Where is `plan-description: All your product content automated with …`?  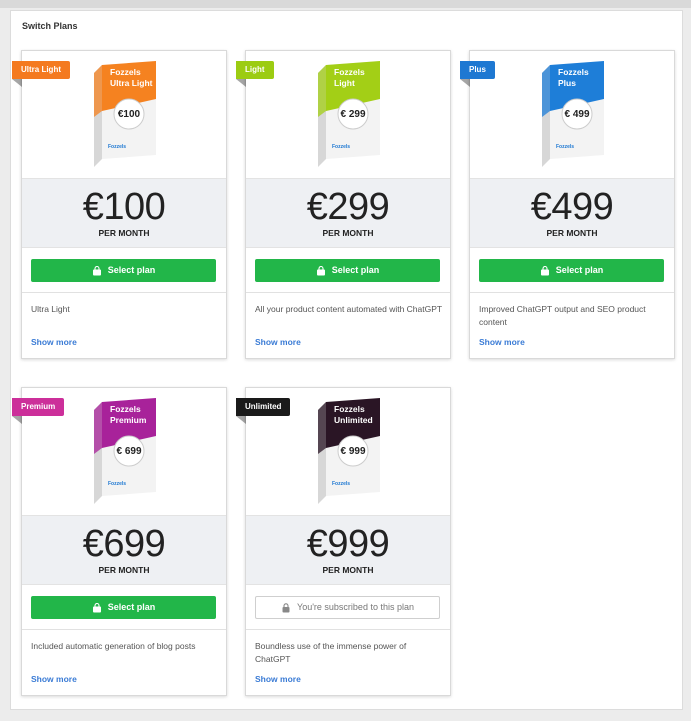 plan-description: All your product content automated with … is located at coordinates (349, 309).